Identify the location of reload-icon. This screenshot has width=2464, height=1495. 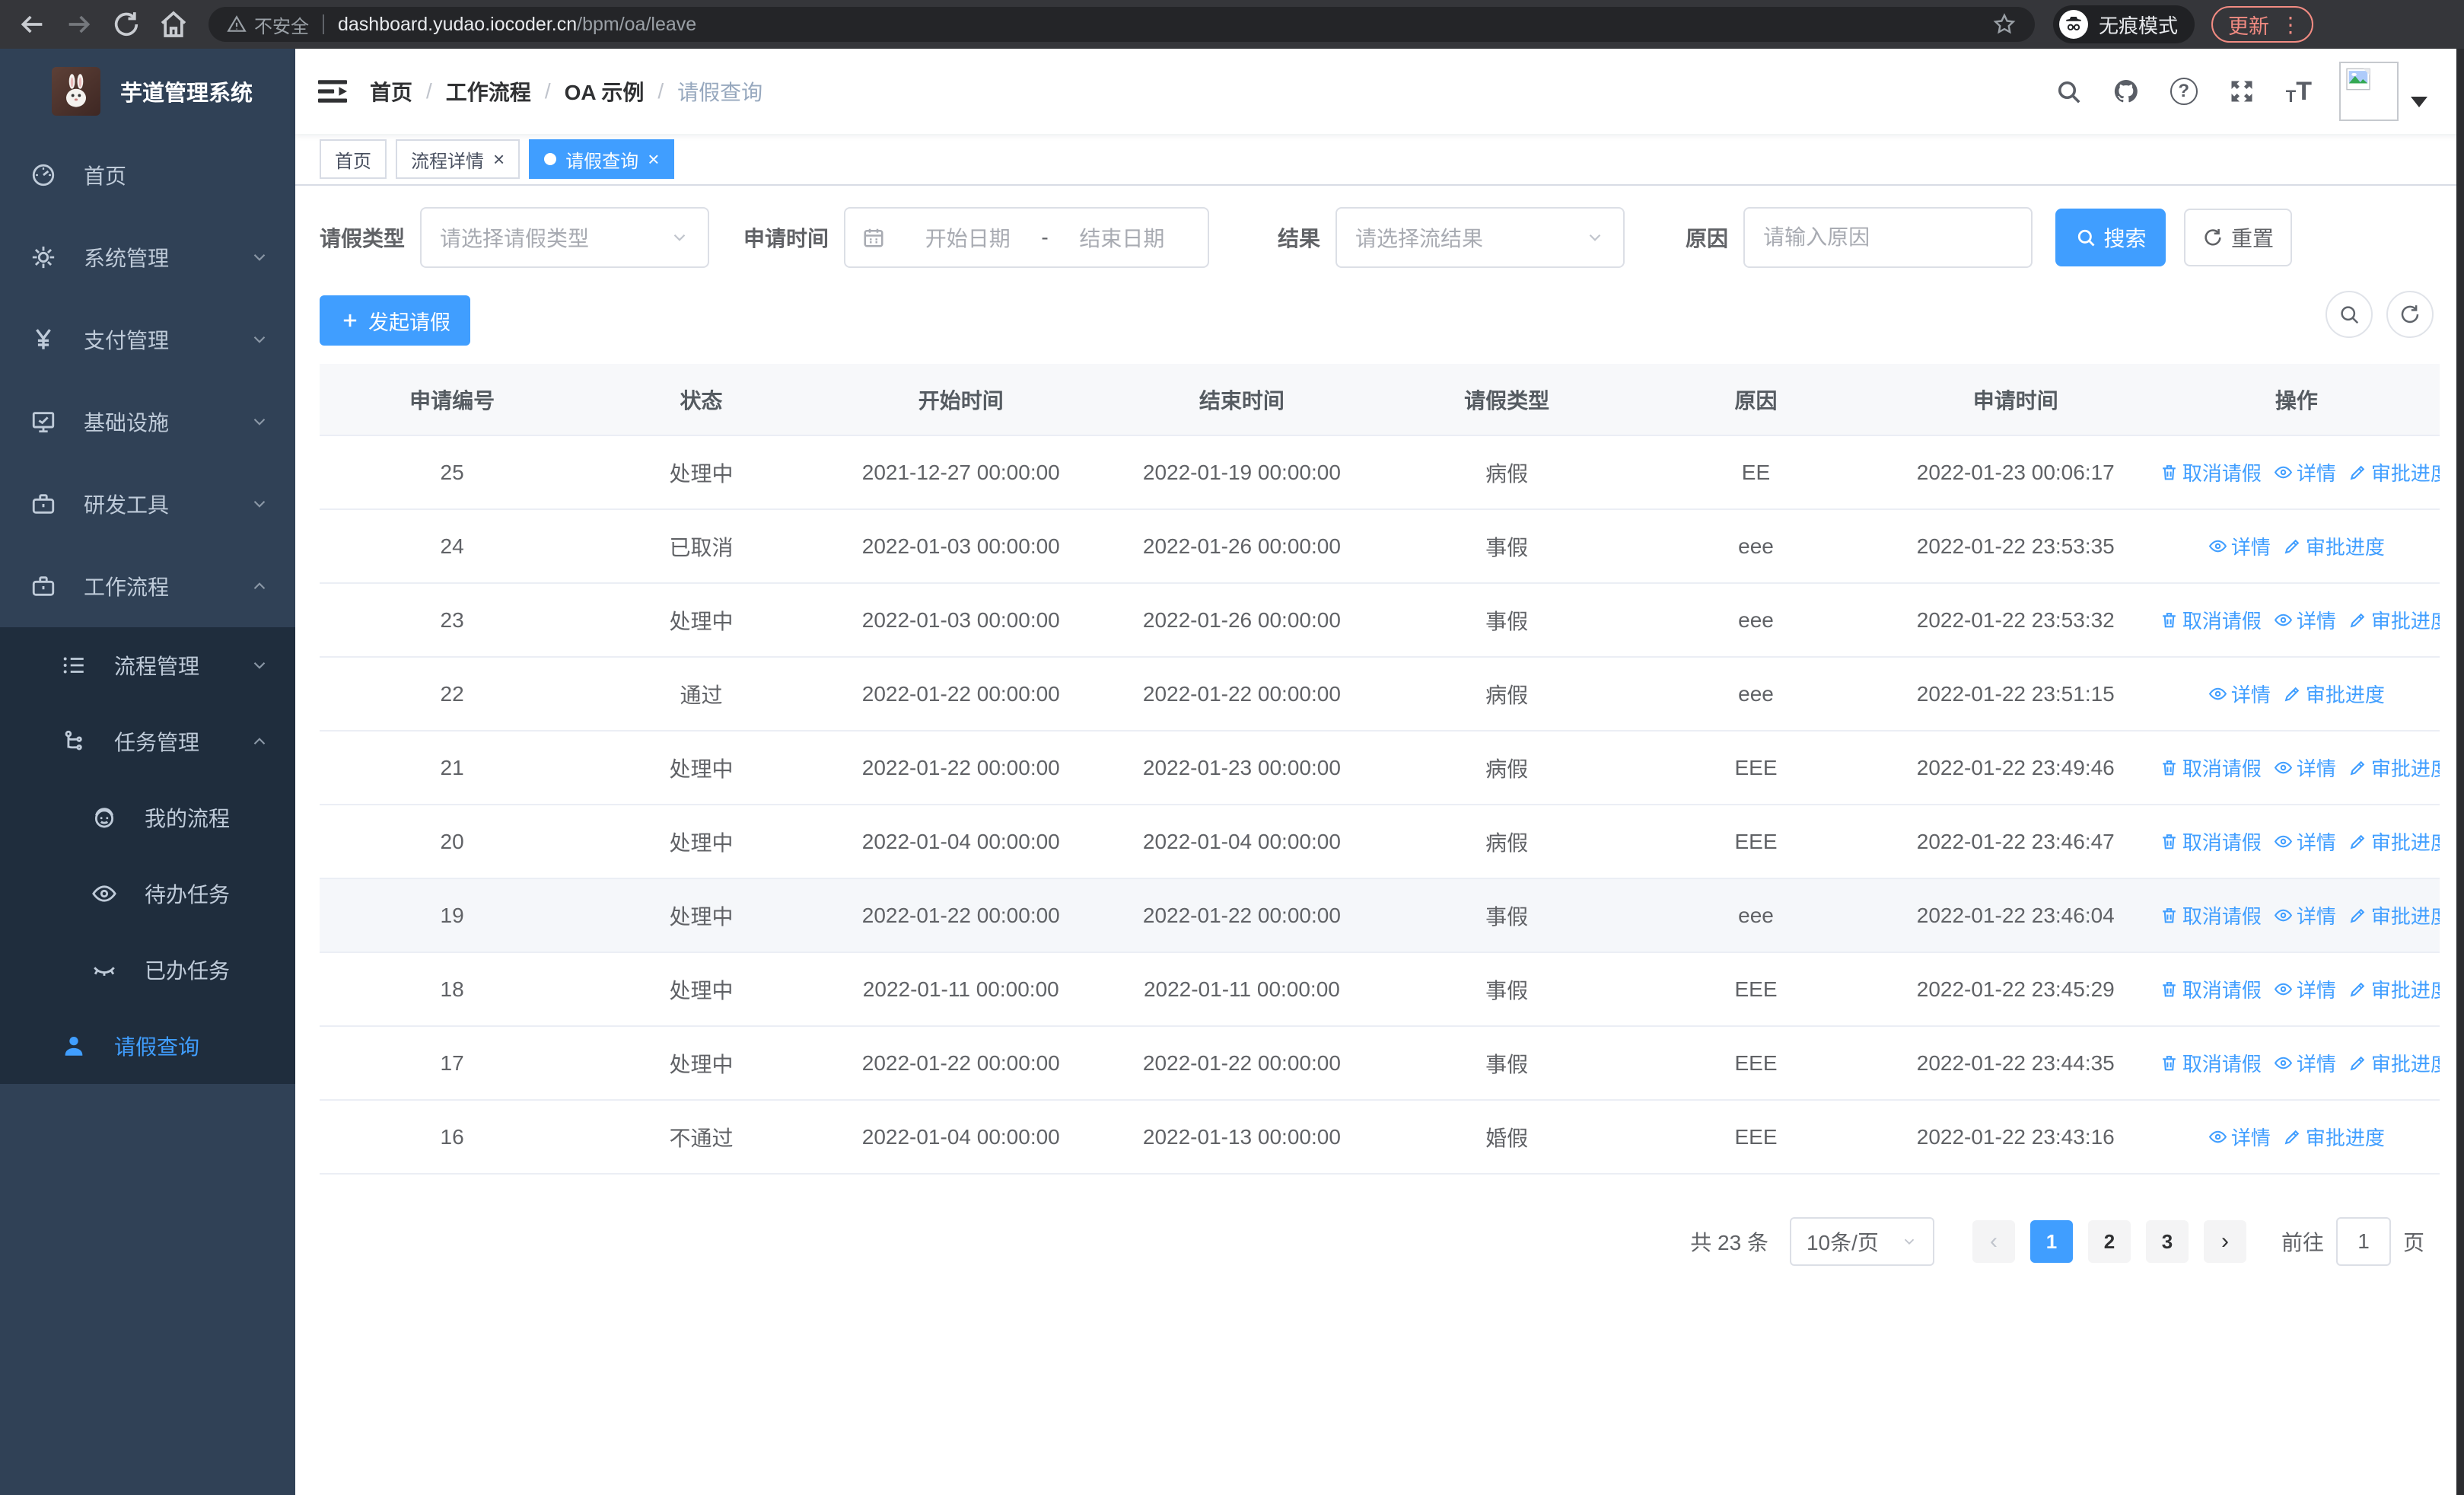
(126, 25).